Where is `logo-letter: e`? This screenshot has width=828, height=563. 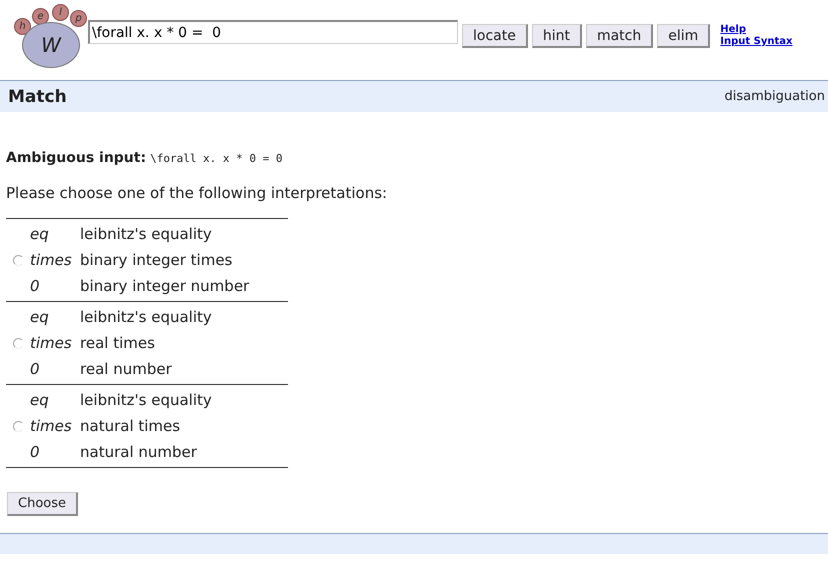
logo-letter: e is located at coordinates (40, 16).